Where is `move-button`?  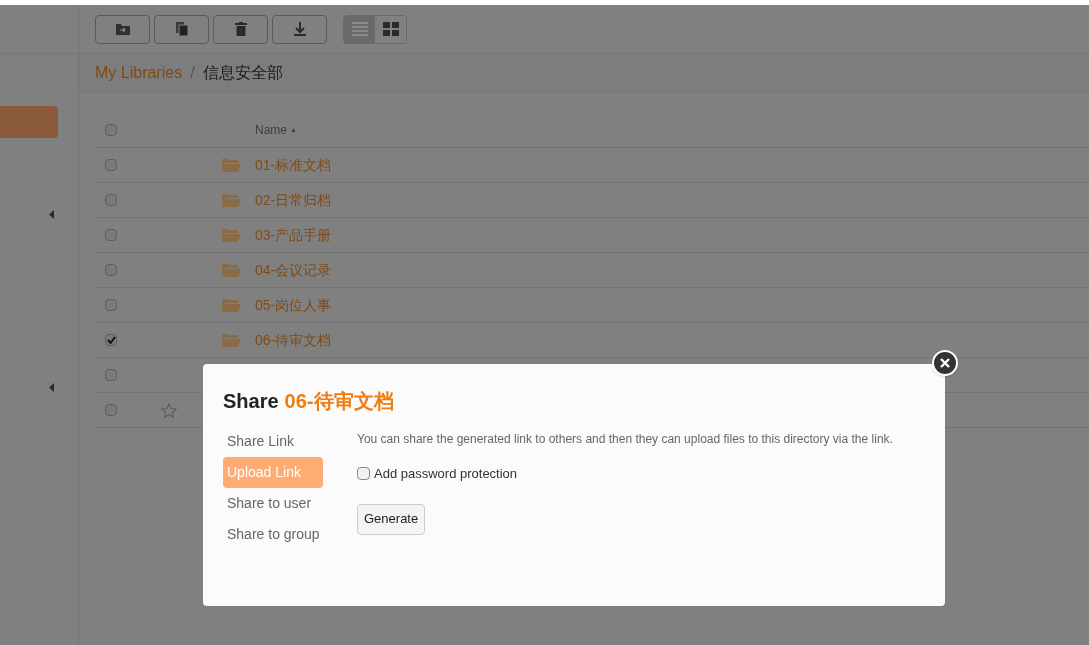
move-button is located at coordinates (122, 29).